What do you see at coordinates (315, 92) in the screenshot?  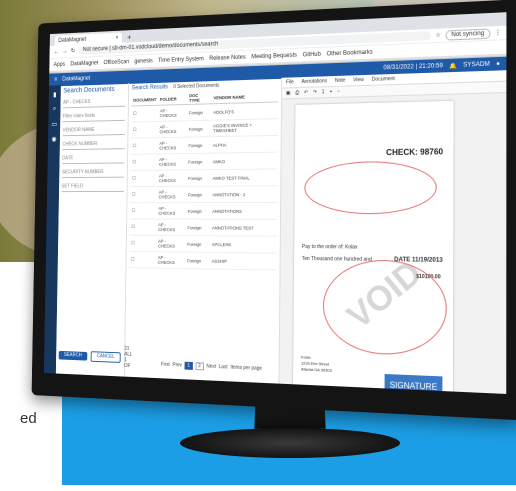 I see `redo-icon: ↷` at bounding box center [315, 92].